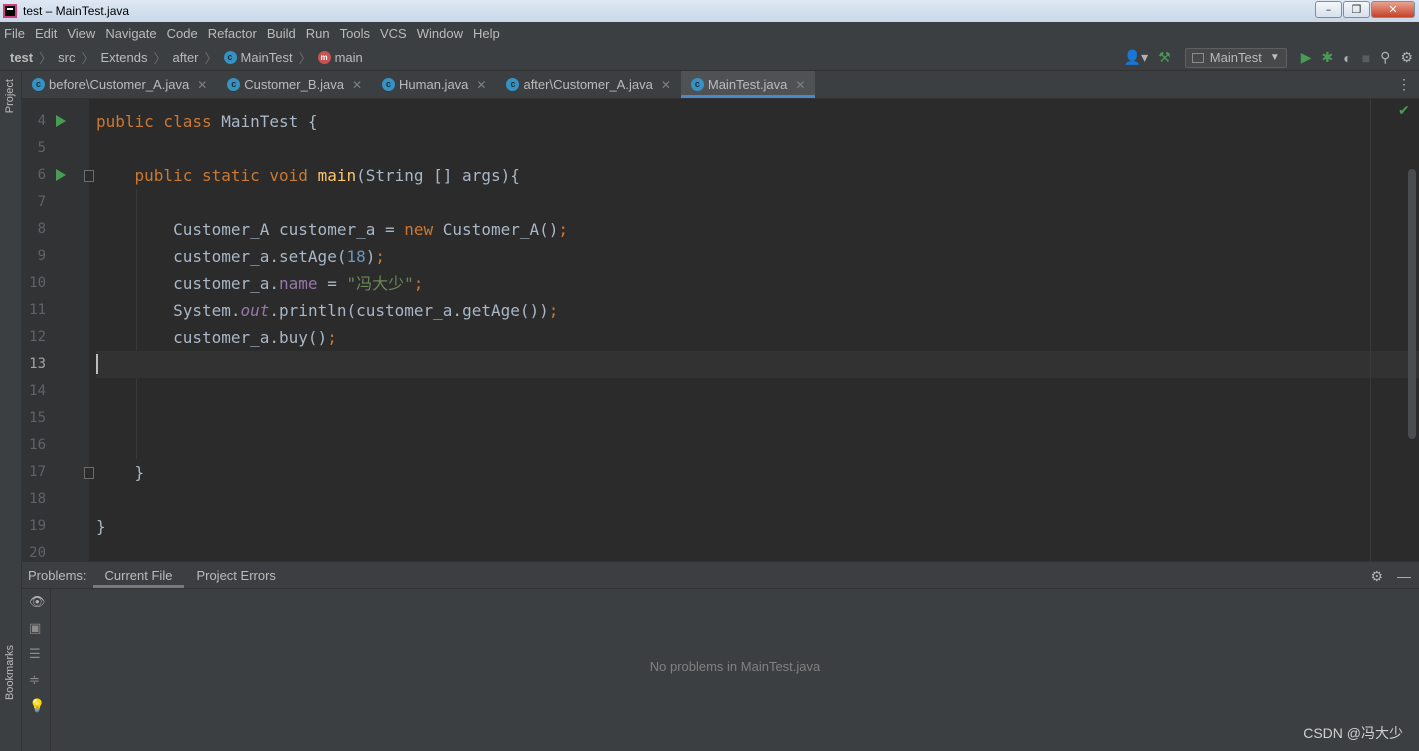  What do you see at coordinates (735, 666) in the screenshot?
I see `empty-state-message: No problems in MainTest.java` at bounding box center [735, 666].